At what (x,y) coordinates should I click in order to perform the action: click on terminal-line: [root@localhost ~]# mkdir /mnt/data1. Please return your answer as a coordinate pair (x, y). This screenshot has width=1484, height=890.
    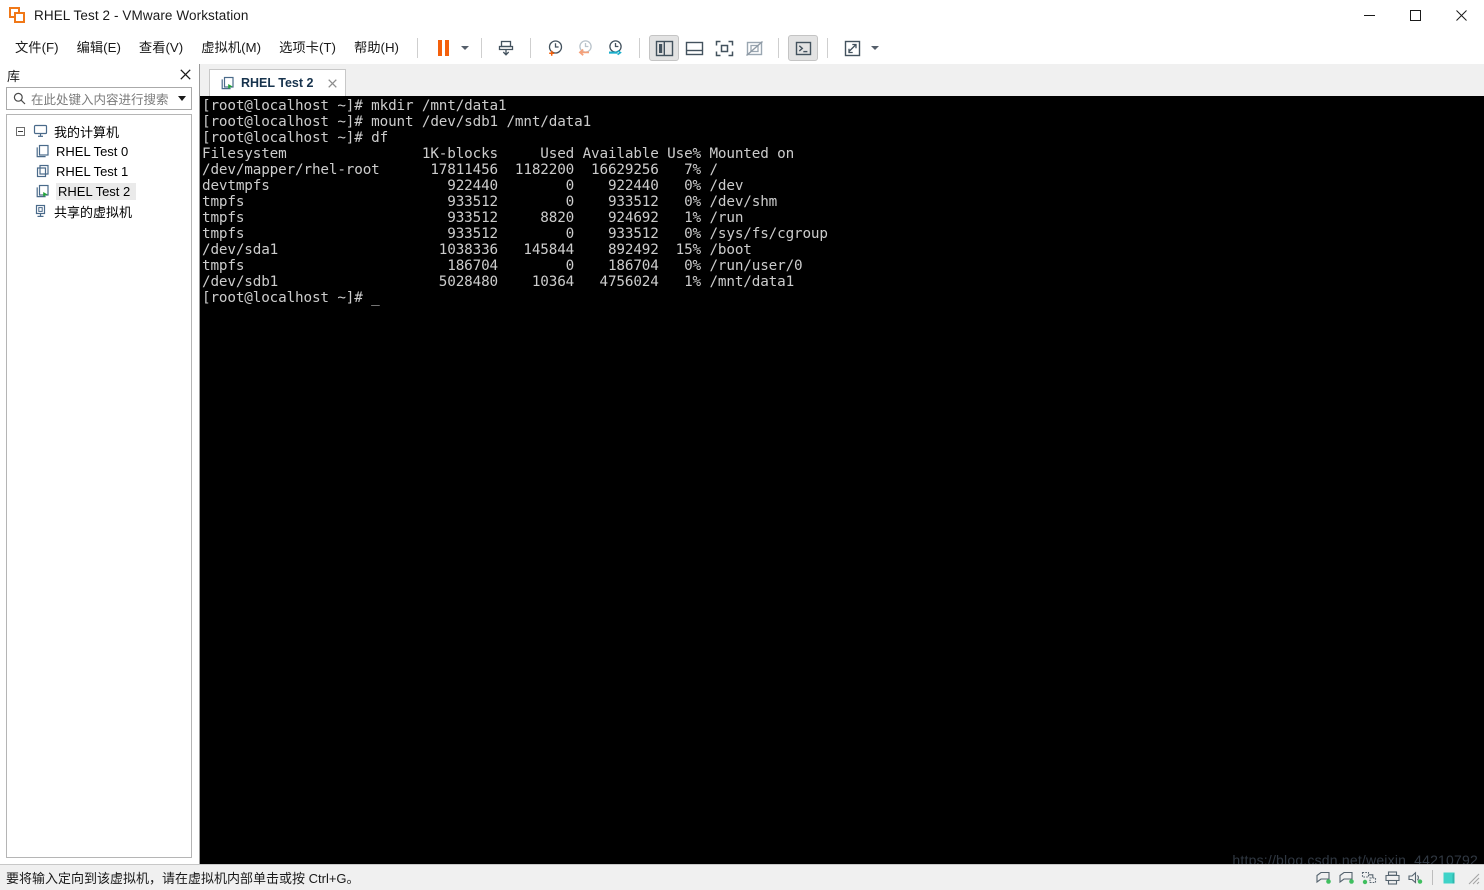
    Looking at the image, I should click on (354, 106).